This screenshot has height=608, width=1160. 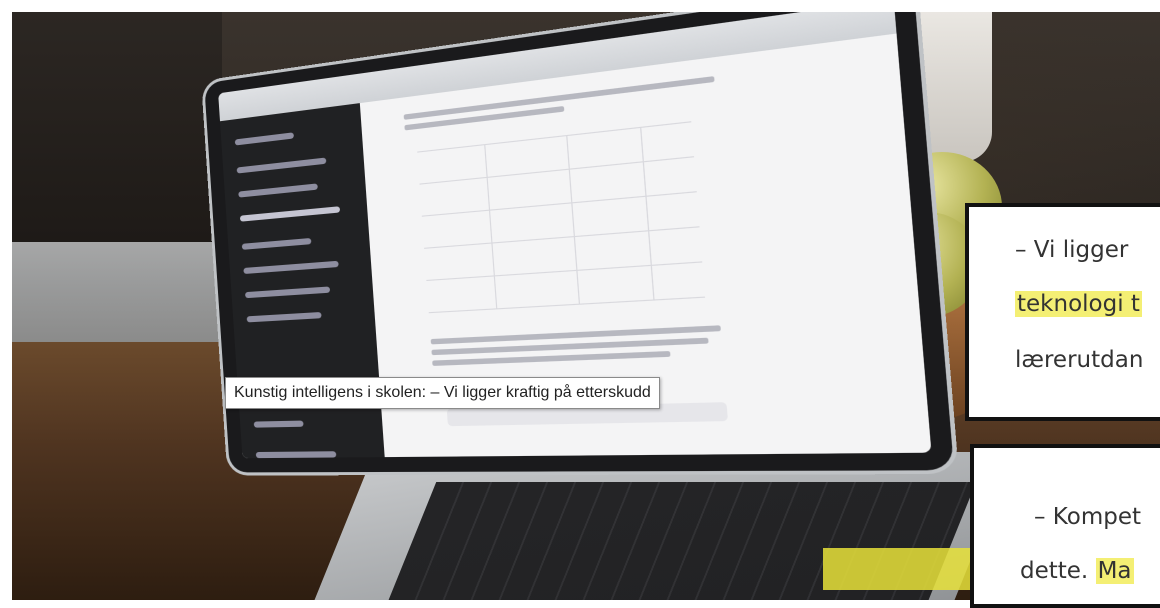 I want to click on browser-toolbar, so click(x=557, y=67).